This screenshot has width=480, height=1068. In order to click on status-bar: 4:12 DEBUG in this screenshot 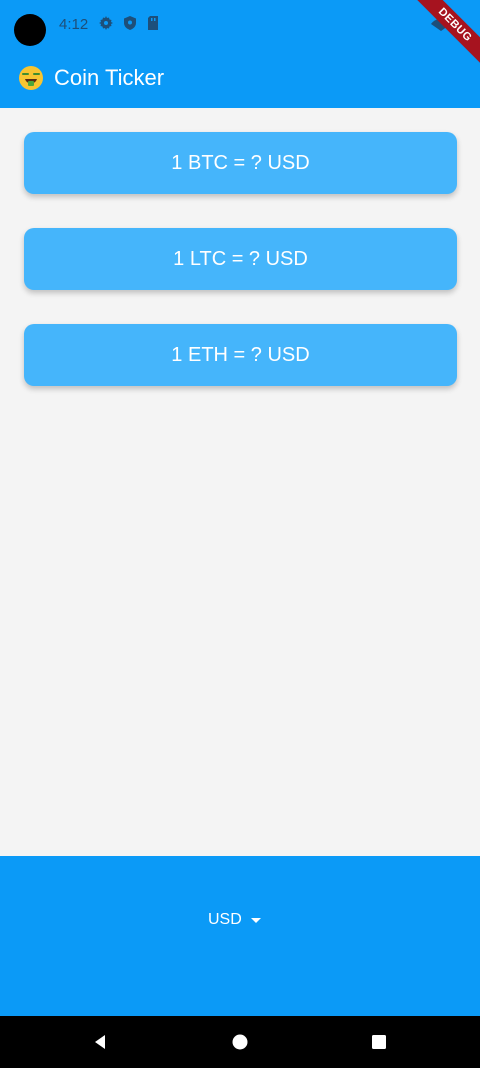, I will do `click(240, 35)`.